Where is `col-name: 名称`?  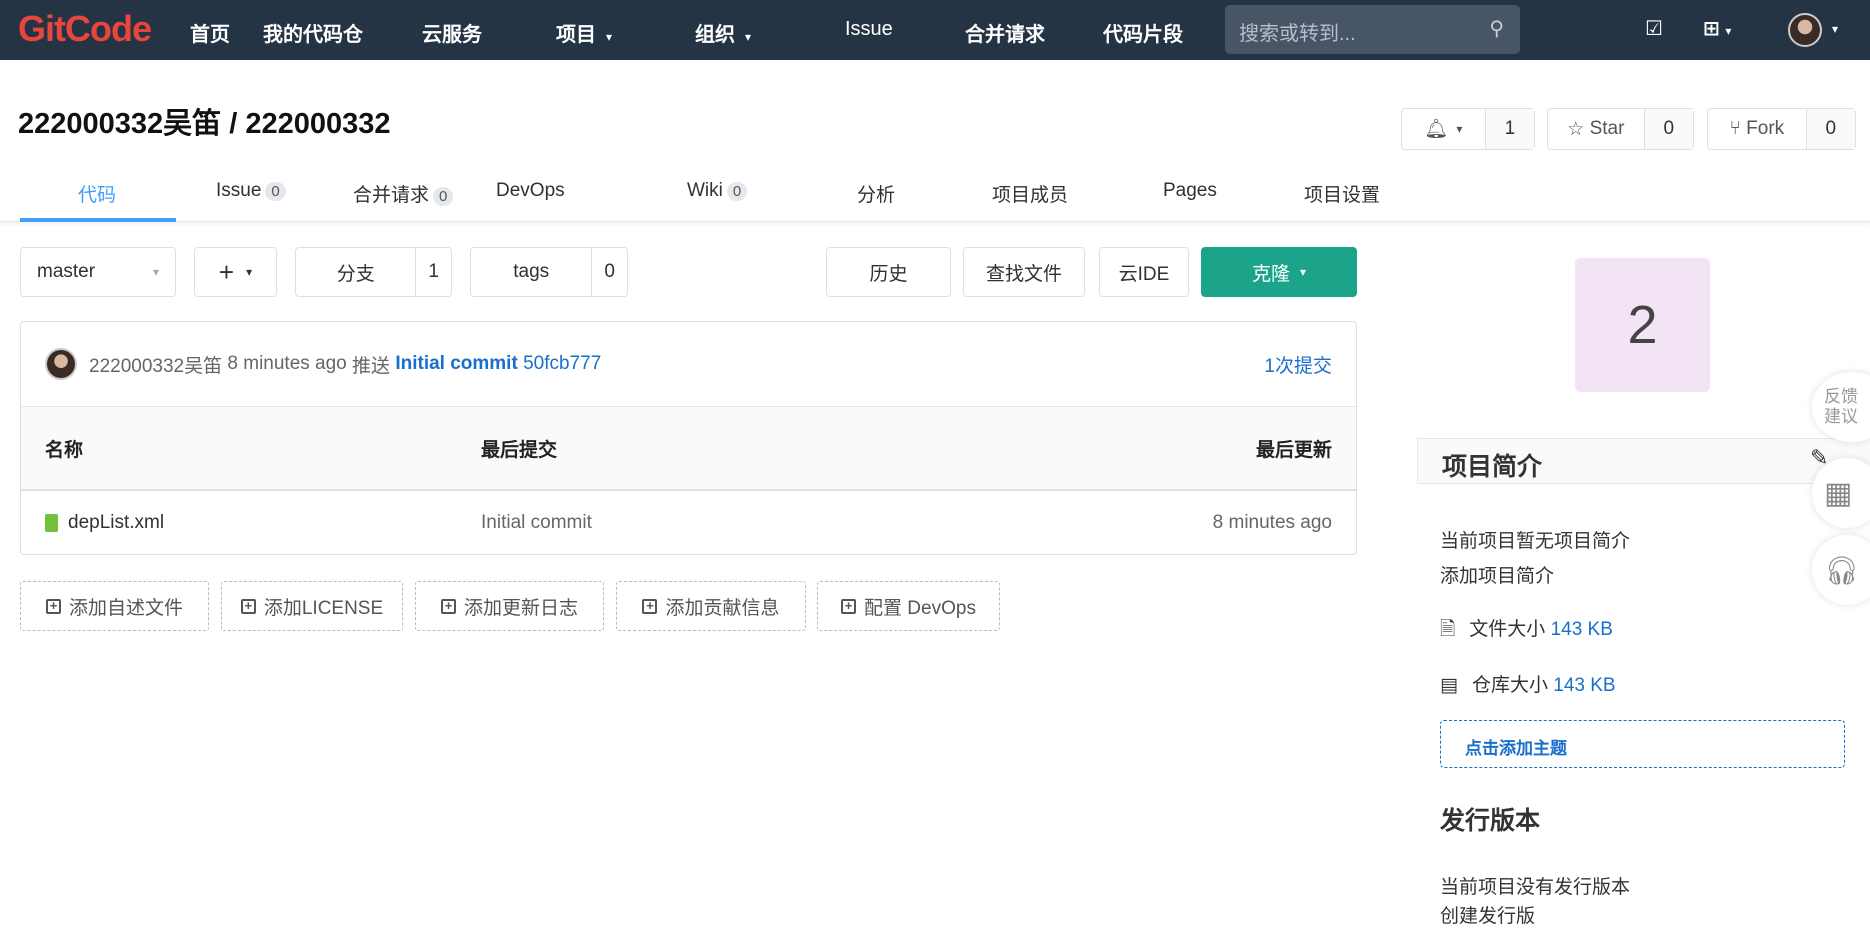 col-name: 名称 is located at coordinates (64, 450).